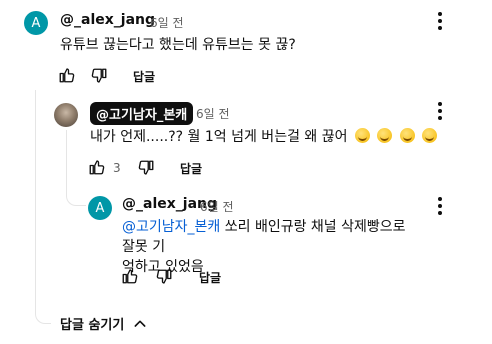 This screenshot has width=492, height=344. I want to click on comment-author: @고기남자_본캐, so click(142, 113).